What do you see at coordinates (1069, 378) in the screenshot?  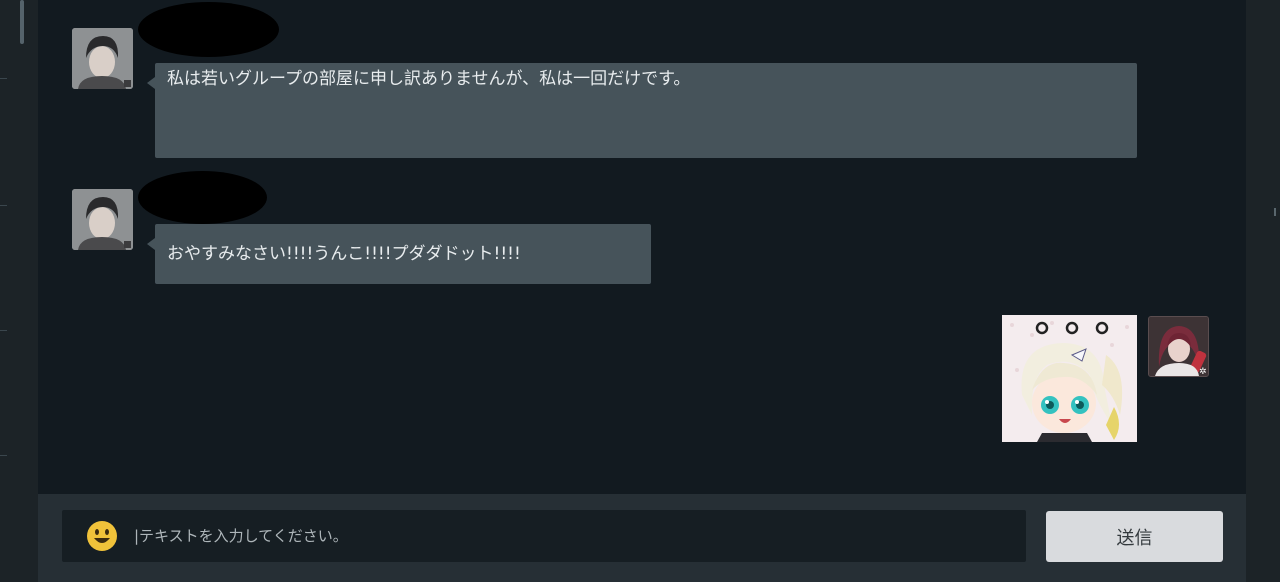 I see `chibi-blonde-girl-sticker` at bounding box center [1069, 378].